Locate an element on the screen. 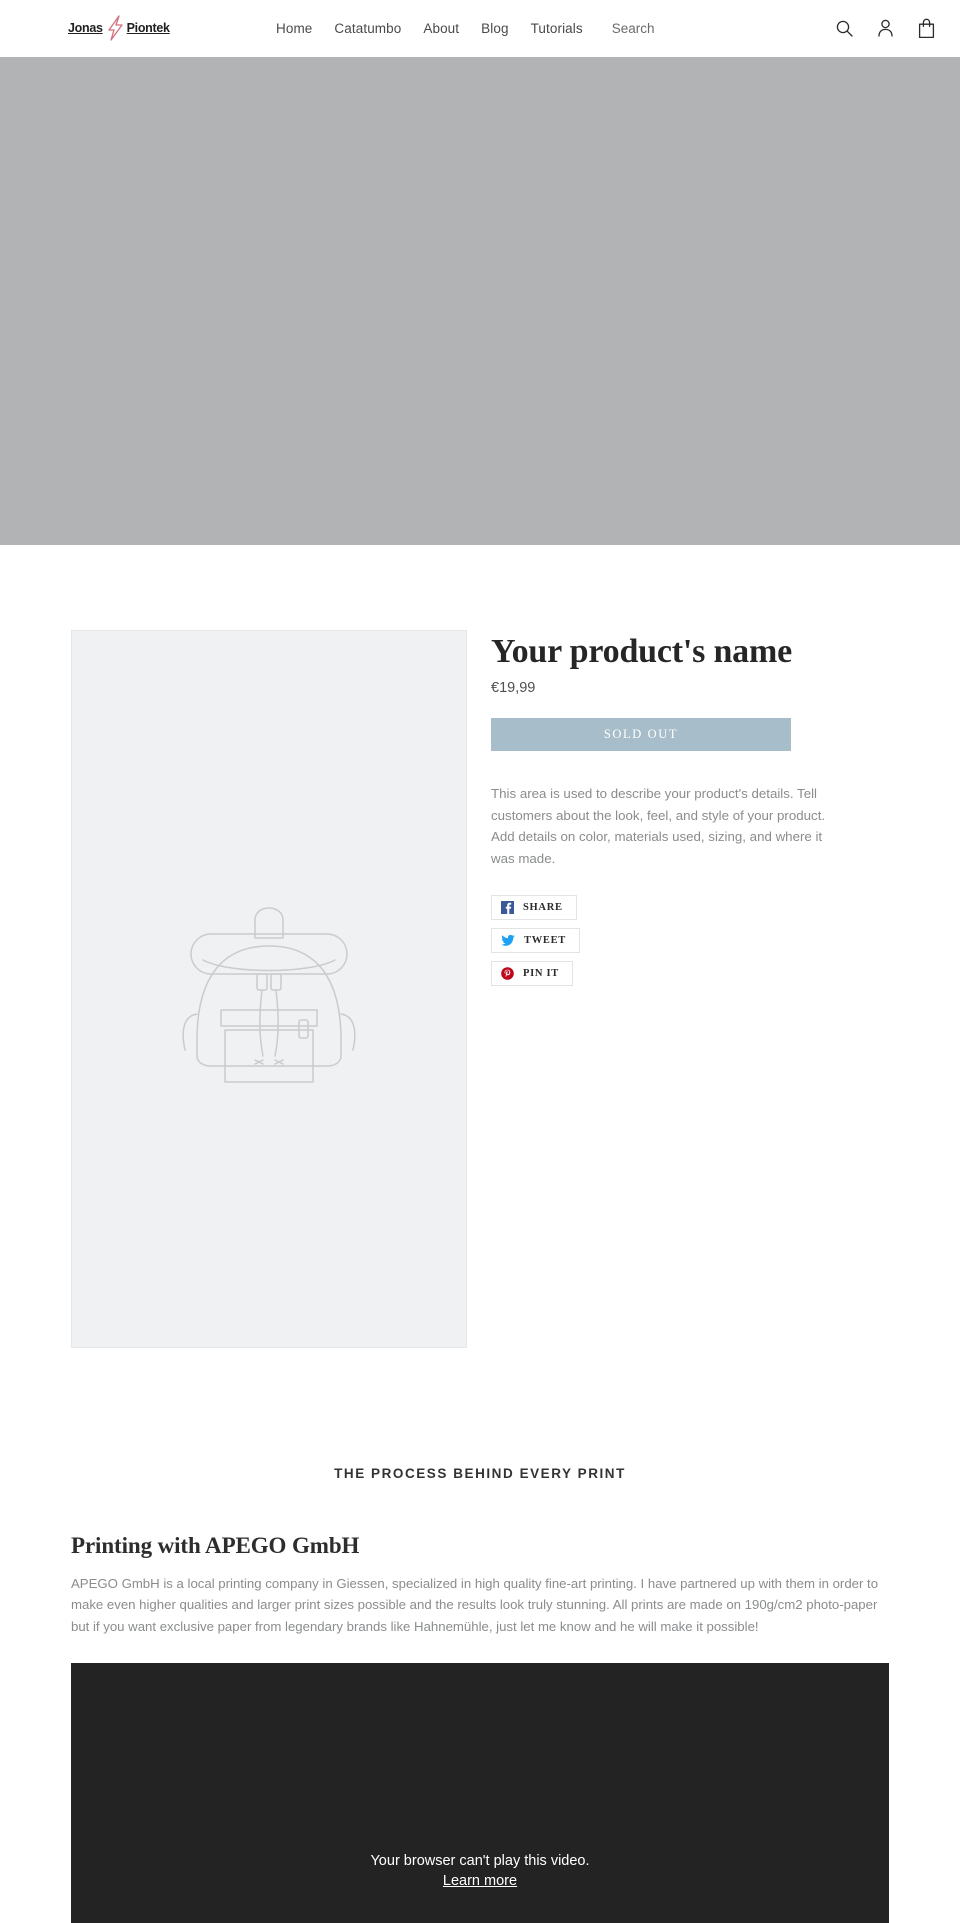 The height and width of the screenshot is (1923, 960). share-twitter-label: Tweet is located at coordinates (545, 941).